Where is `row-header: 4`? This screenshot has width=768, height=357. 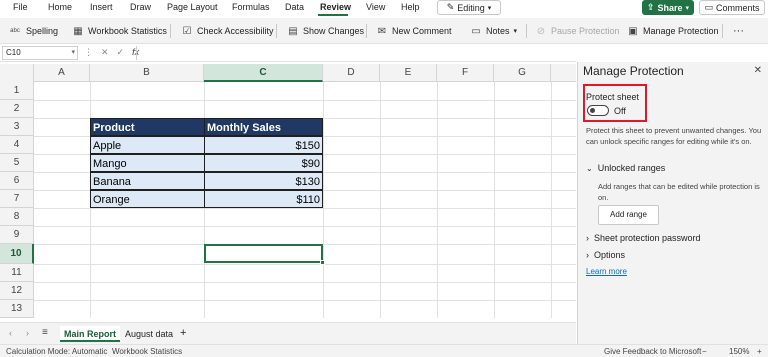 row-header: 4 is located at coordinates (17, 145).